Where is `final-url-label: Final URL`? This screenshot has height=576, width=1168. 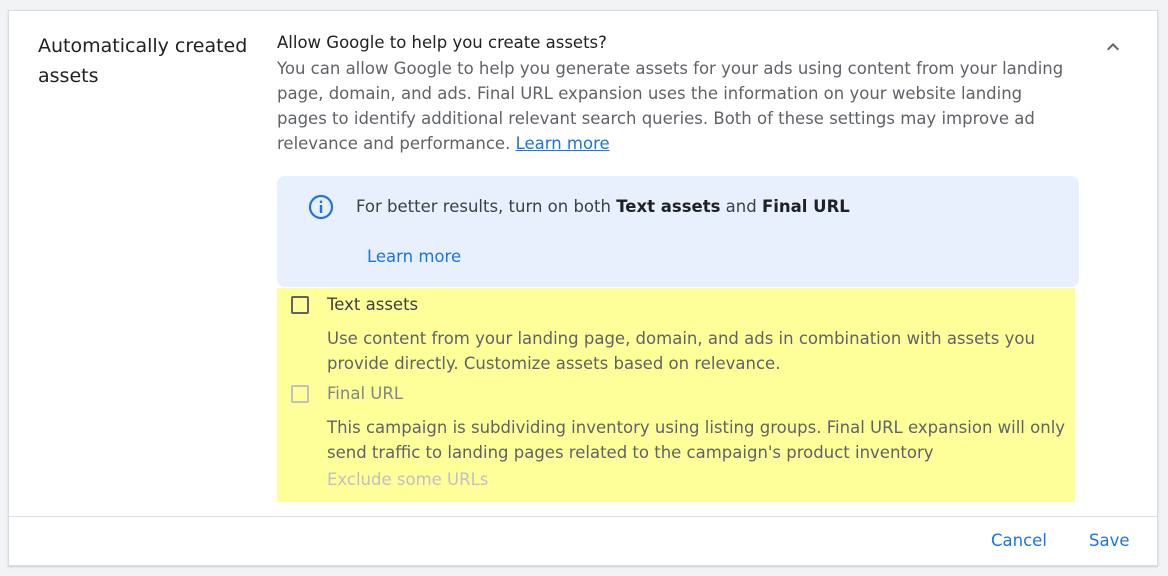 final-url-label: Final URL is located at coordinates (365, 393).